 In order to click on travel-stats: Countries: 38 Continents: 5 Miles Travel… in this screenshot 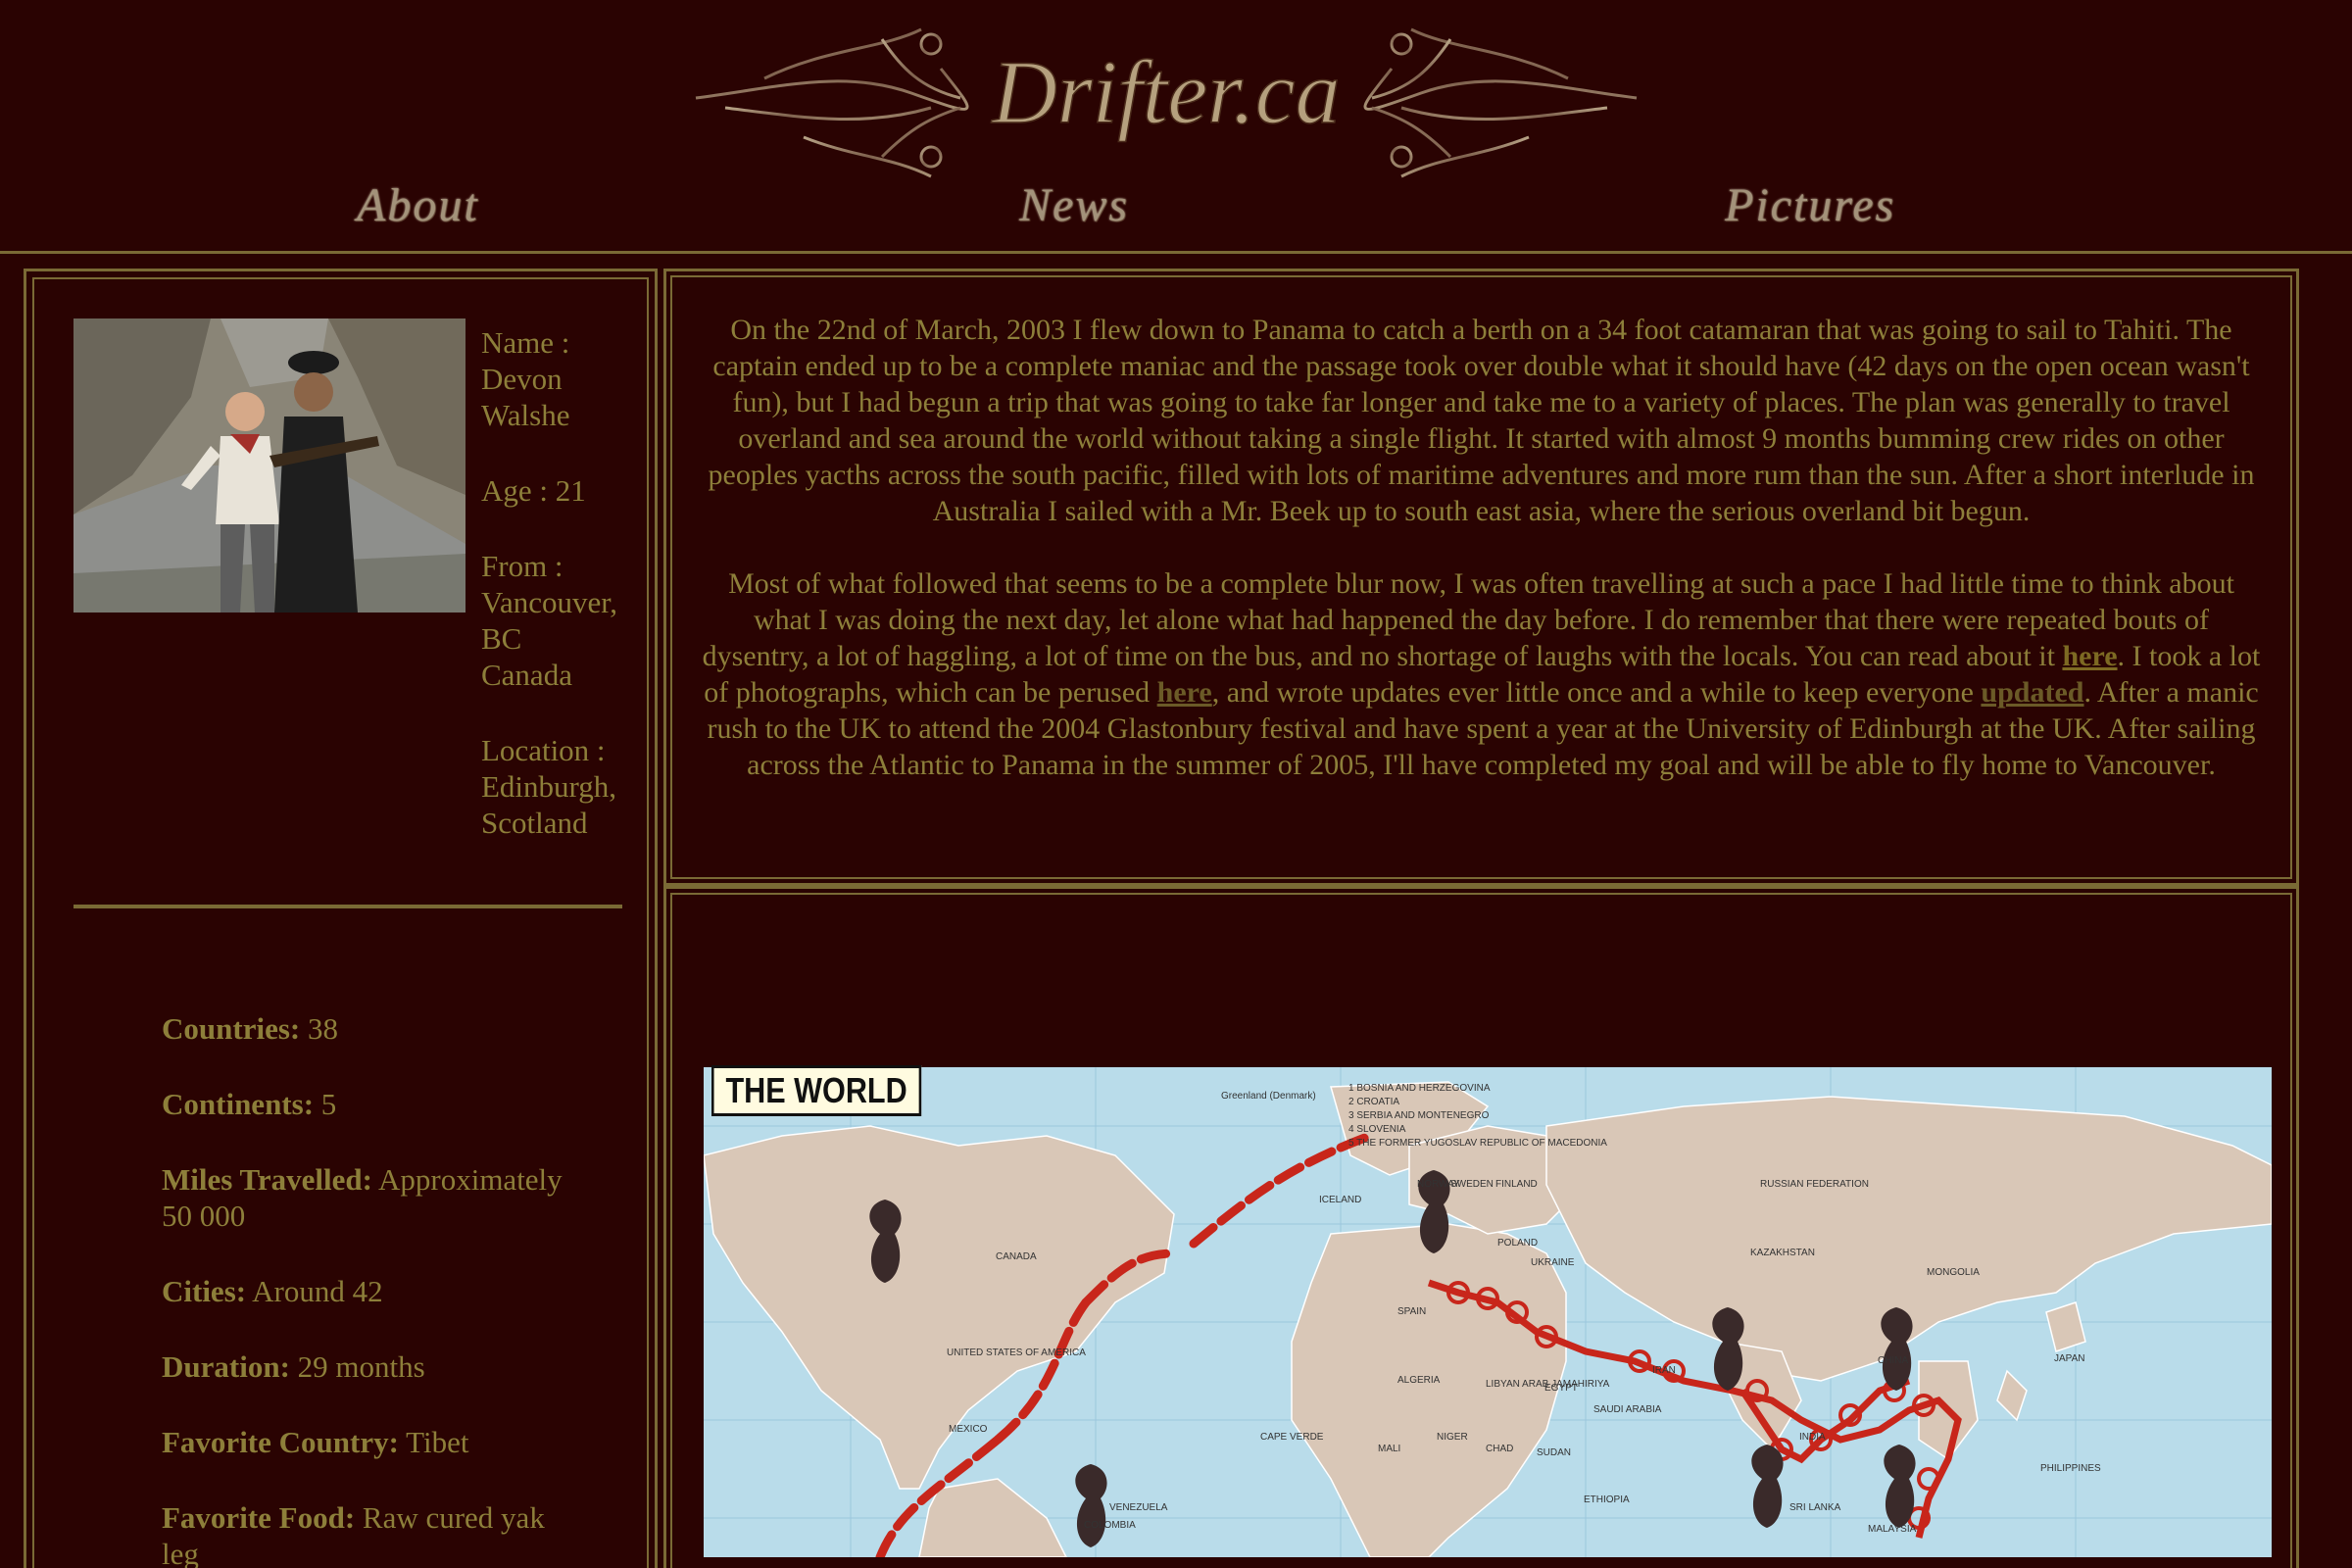, I will do `click(372, 1289)`.